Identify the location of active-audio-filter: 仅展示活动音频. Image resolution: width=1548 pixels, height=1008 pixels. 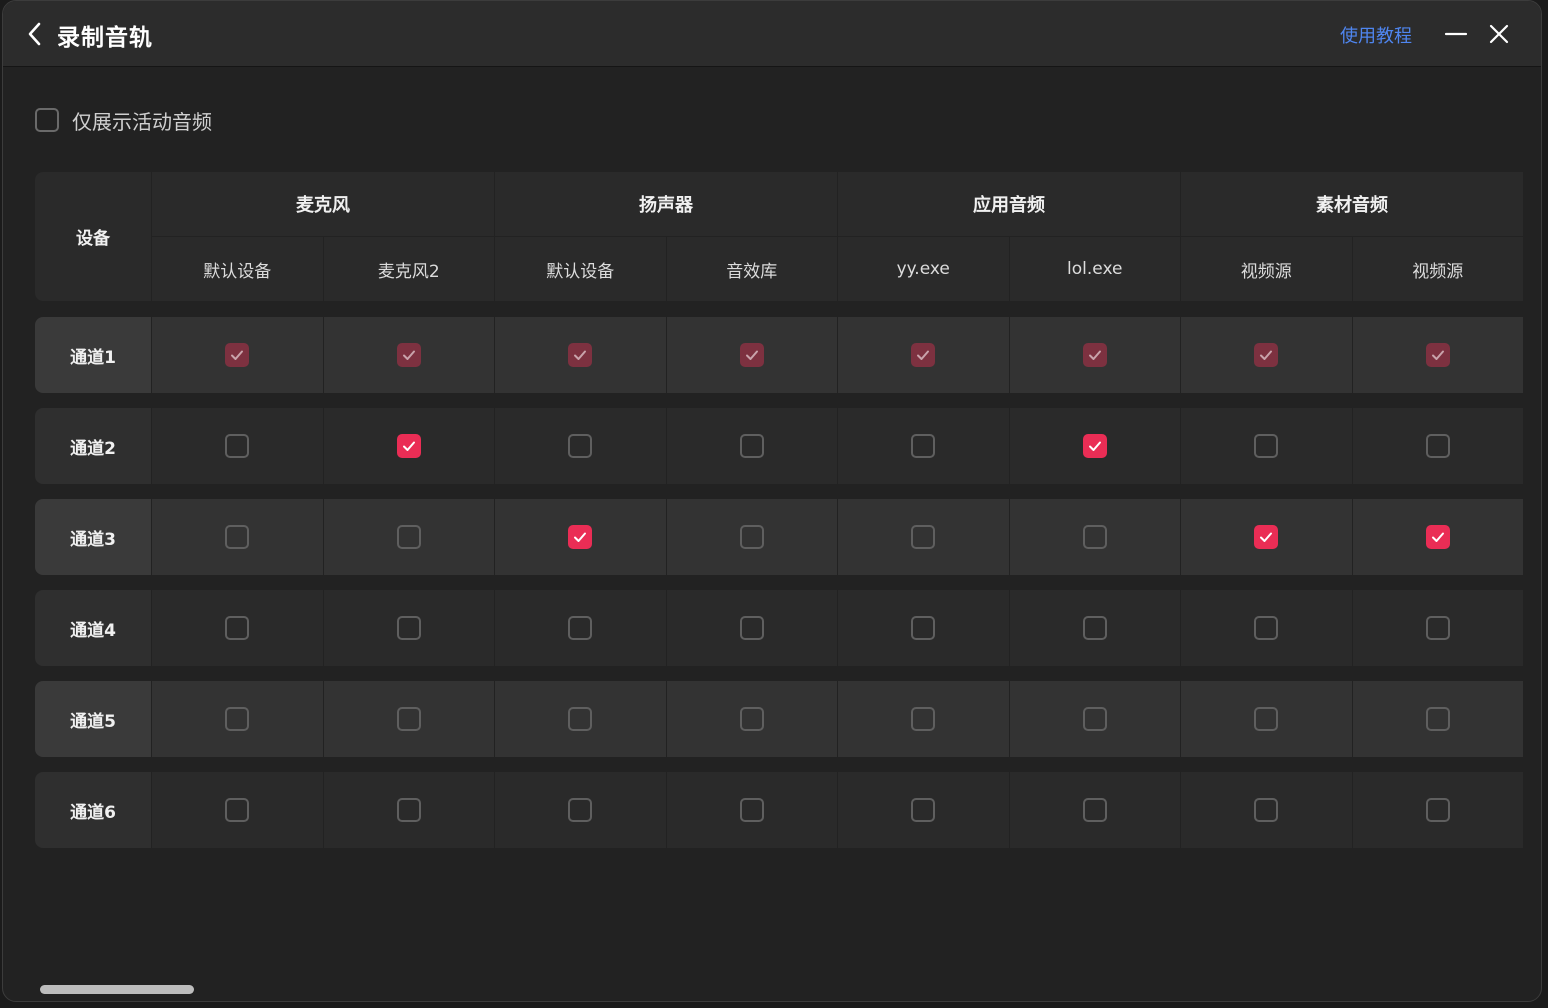
(123, 120).